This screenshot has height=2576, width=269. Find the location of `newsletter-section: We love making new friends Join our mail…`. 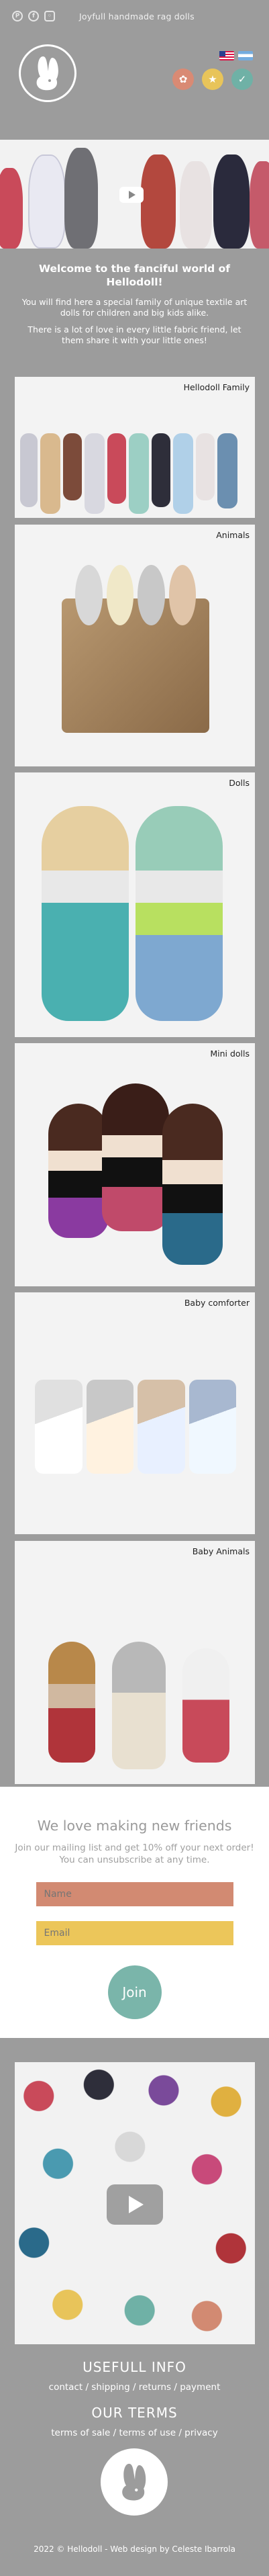

newsletter-section: We love making new friends Join our mail… is located at coordinates (134, 1912).